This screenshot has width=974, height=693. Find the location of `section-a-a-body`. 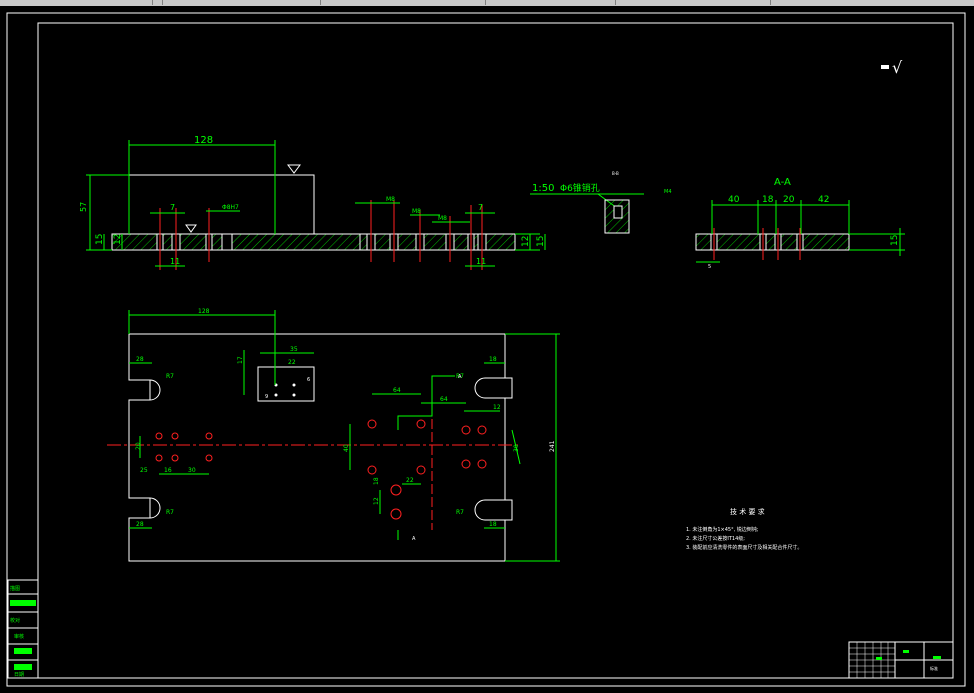

section-a-a-body is located at coordinates (772, 242).